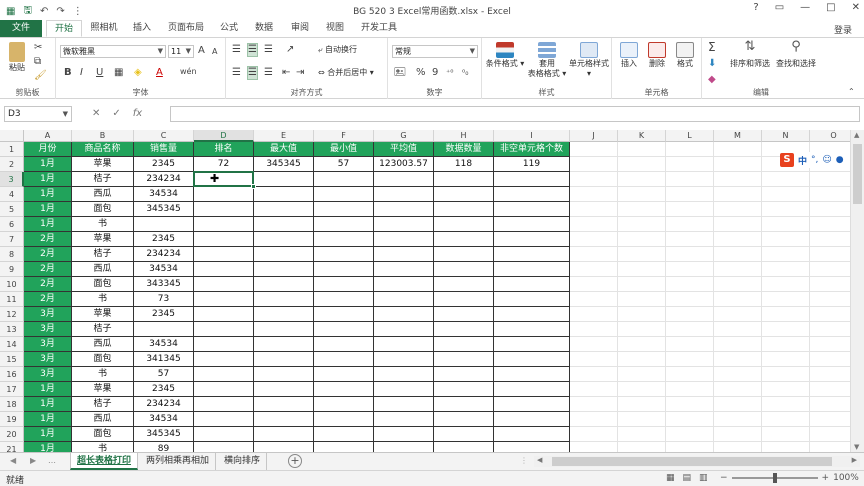 The image size is (864, 486). Describe the element at coordinates (344, 447) in the screenshot. I see `cell-f21` at that location.